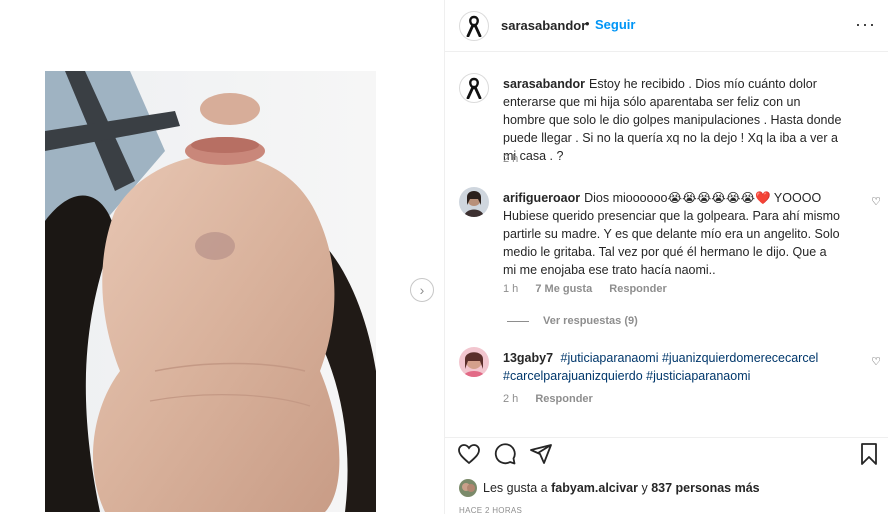 Image resolution: width=888 pixels, height=514 pixels. What do you see at coordinates (573, 376) in the screenshot?
I see `hashtag-link: #carcelparajuanizquierdo` at bounding box center [573, 376].